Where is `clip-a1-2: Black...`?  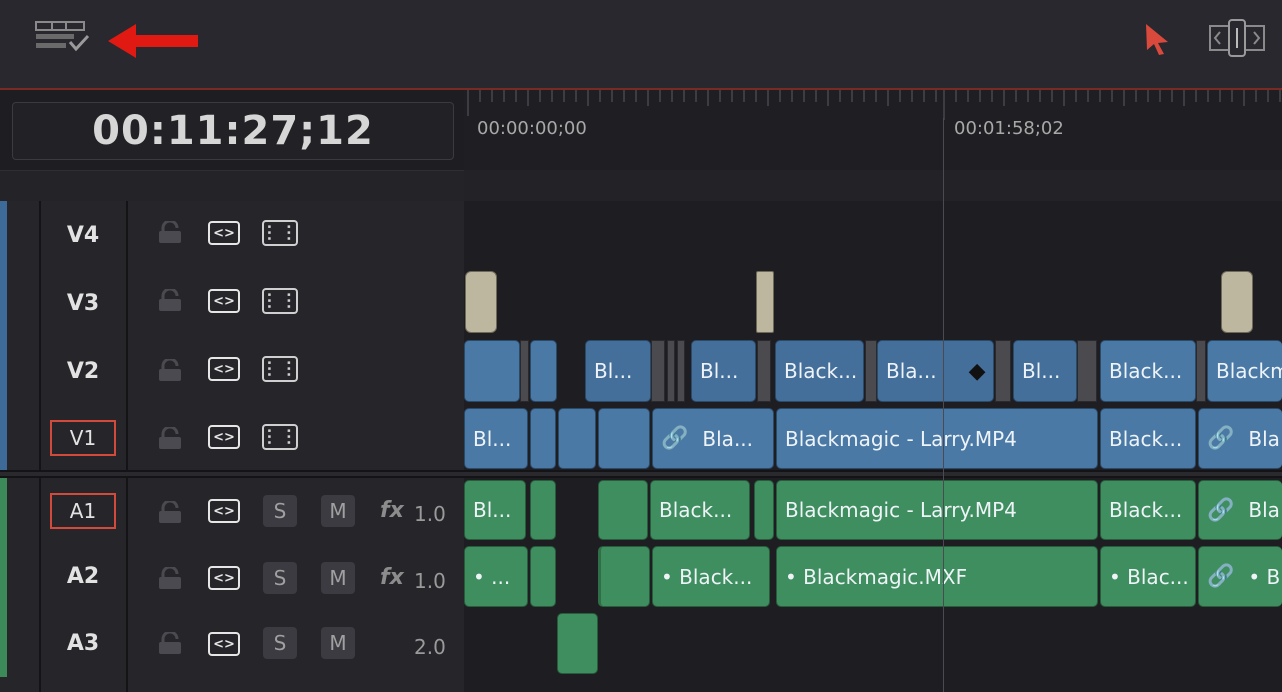
clip-a1-2: Black... is located at coordinates (700, 510).